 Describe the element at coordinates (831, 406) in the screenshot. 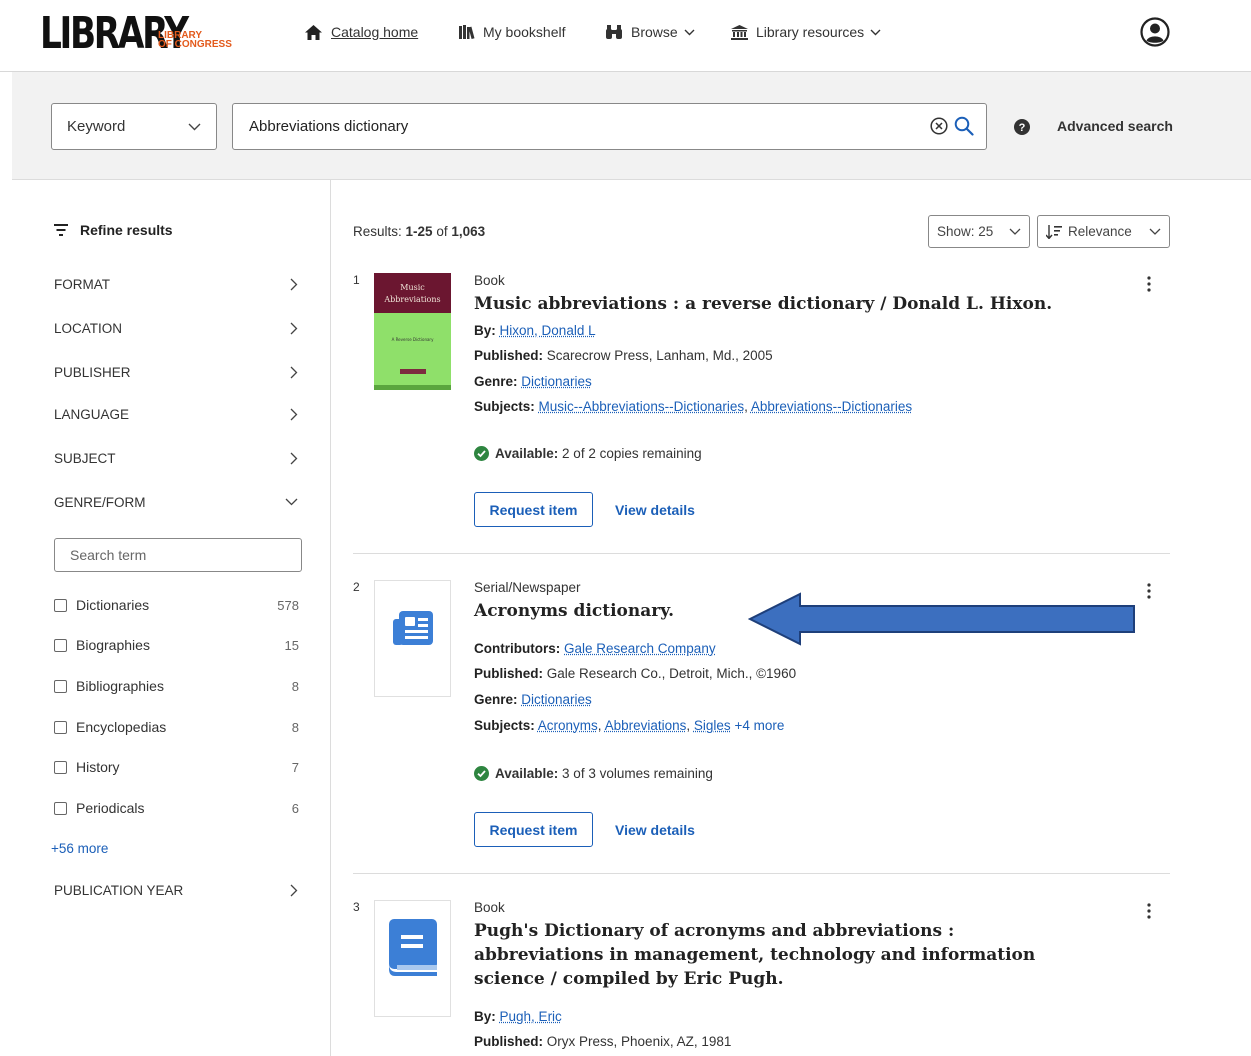

I see `subject-link: Abbreviations--Dictionaries` at that location.